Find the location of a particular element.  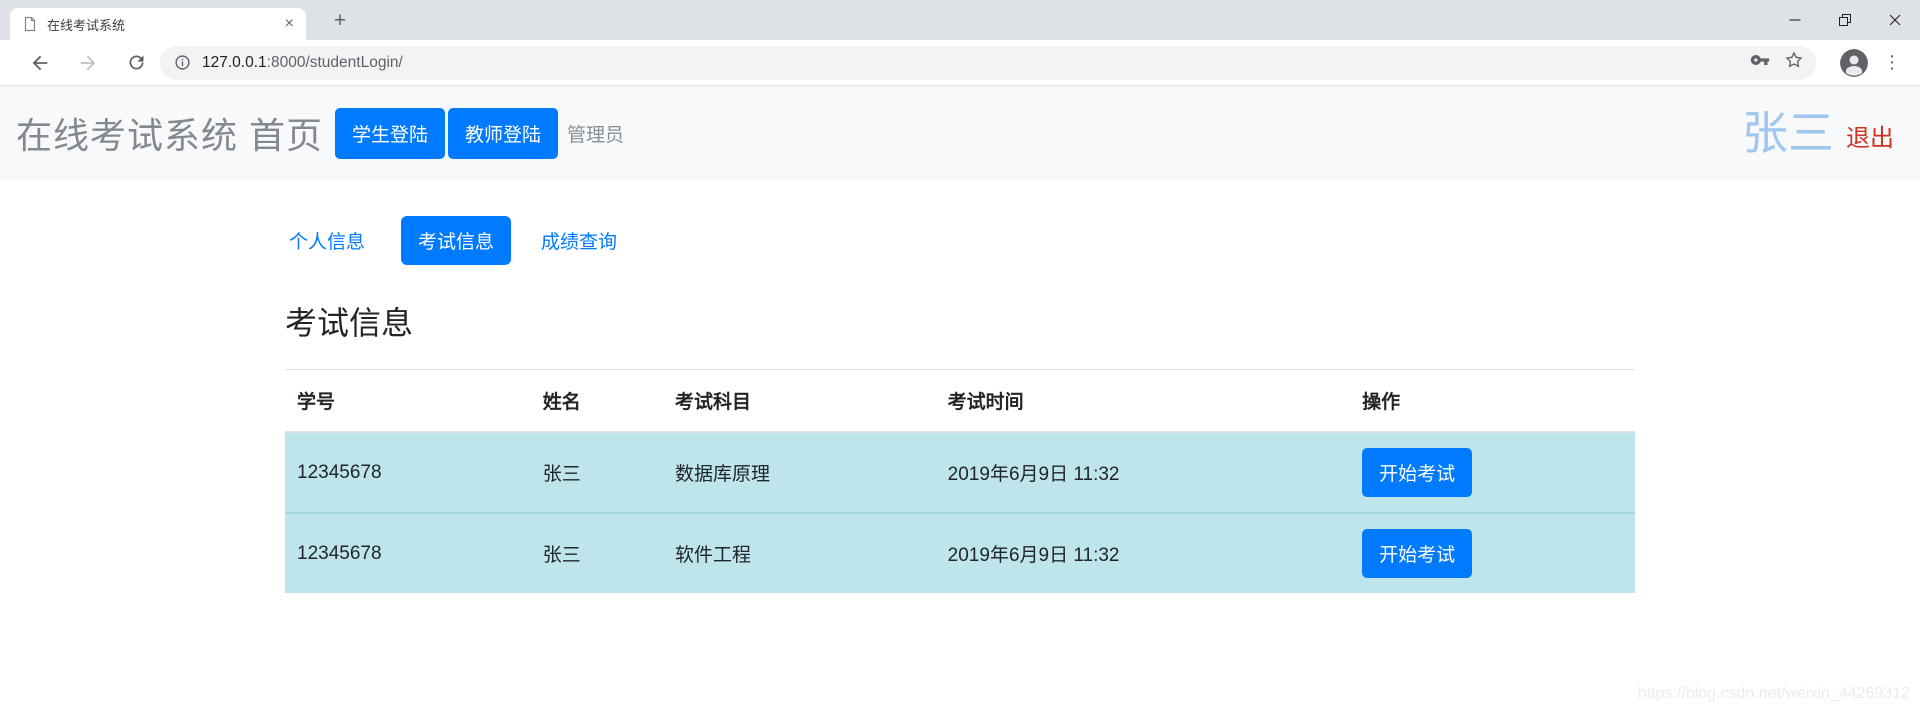

csdn-watermark: https://blog.csdn.net/weixin_44269312 is located at coordinates (1773, 693).